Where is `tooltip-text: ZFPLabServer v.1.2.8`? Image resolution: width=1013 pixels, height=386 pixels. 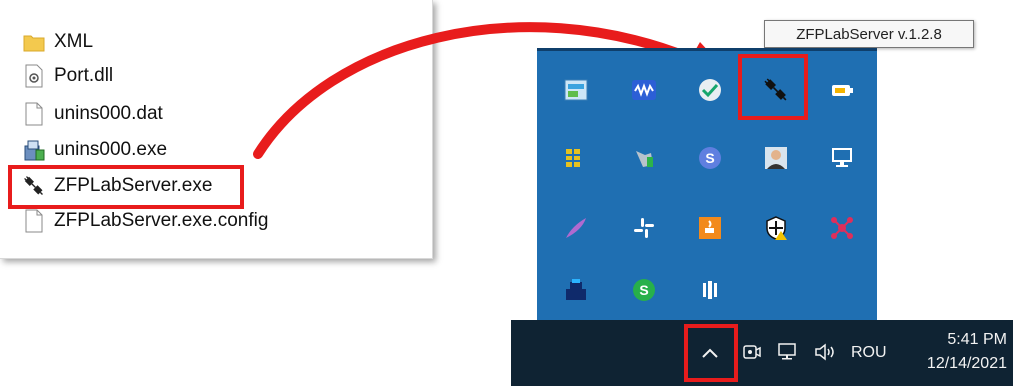 tooltip-text: ZFPLabServer v.1.2.8 is located at coordinates (869, 34).